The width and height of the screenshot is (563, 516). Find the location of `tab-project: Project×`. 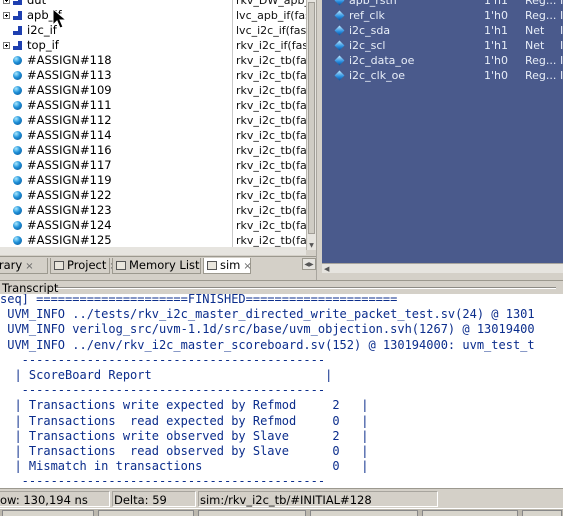

tab-project: Project× is located at coordinates (84, 266).